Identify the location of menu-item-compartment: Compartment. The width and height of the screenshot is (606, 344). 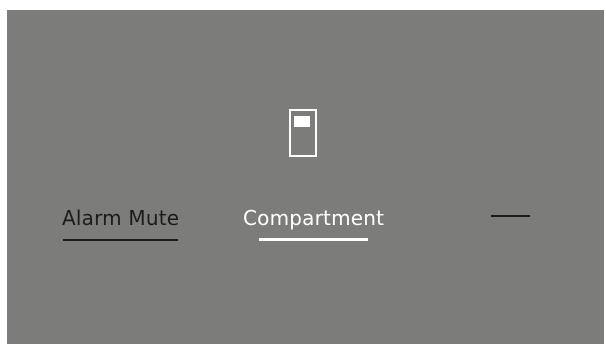
(314, 223).